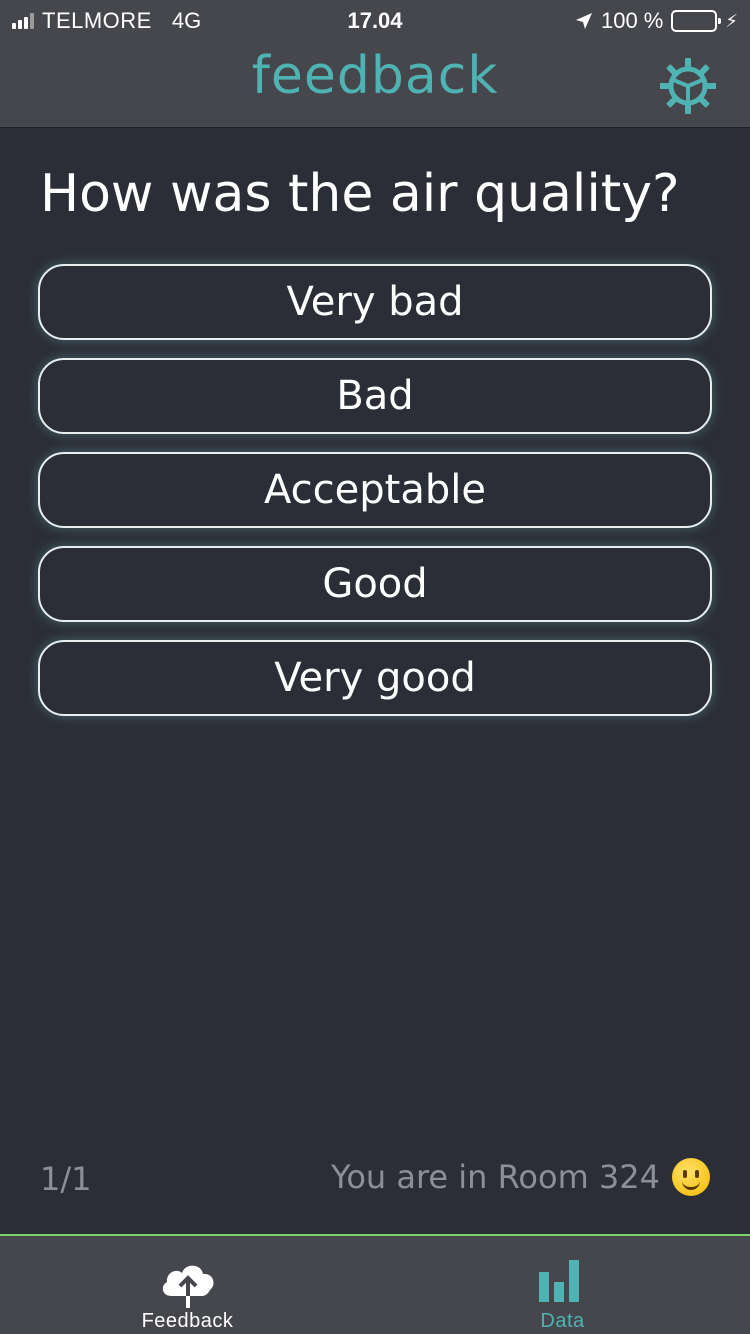  Describe the element at coordinates (360, 194) in the screenshot. I see `question-text: How was the air quality?` at that location.